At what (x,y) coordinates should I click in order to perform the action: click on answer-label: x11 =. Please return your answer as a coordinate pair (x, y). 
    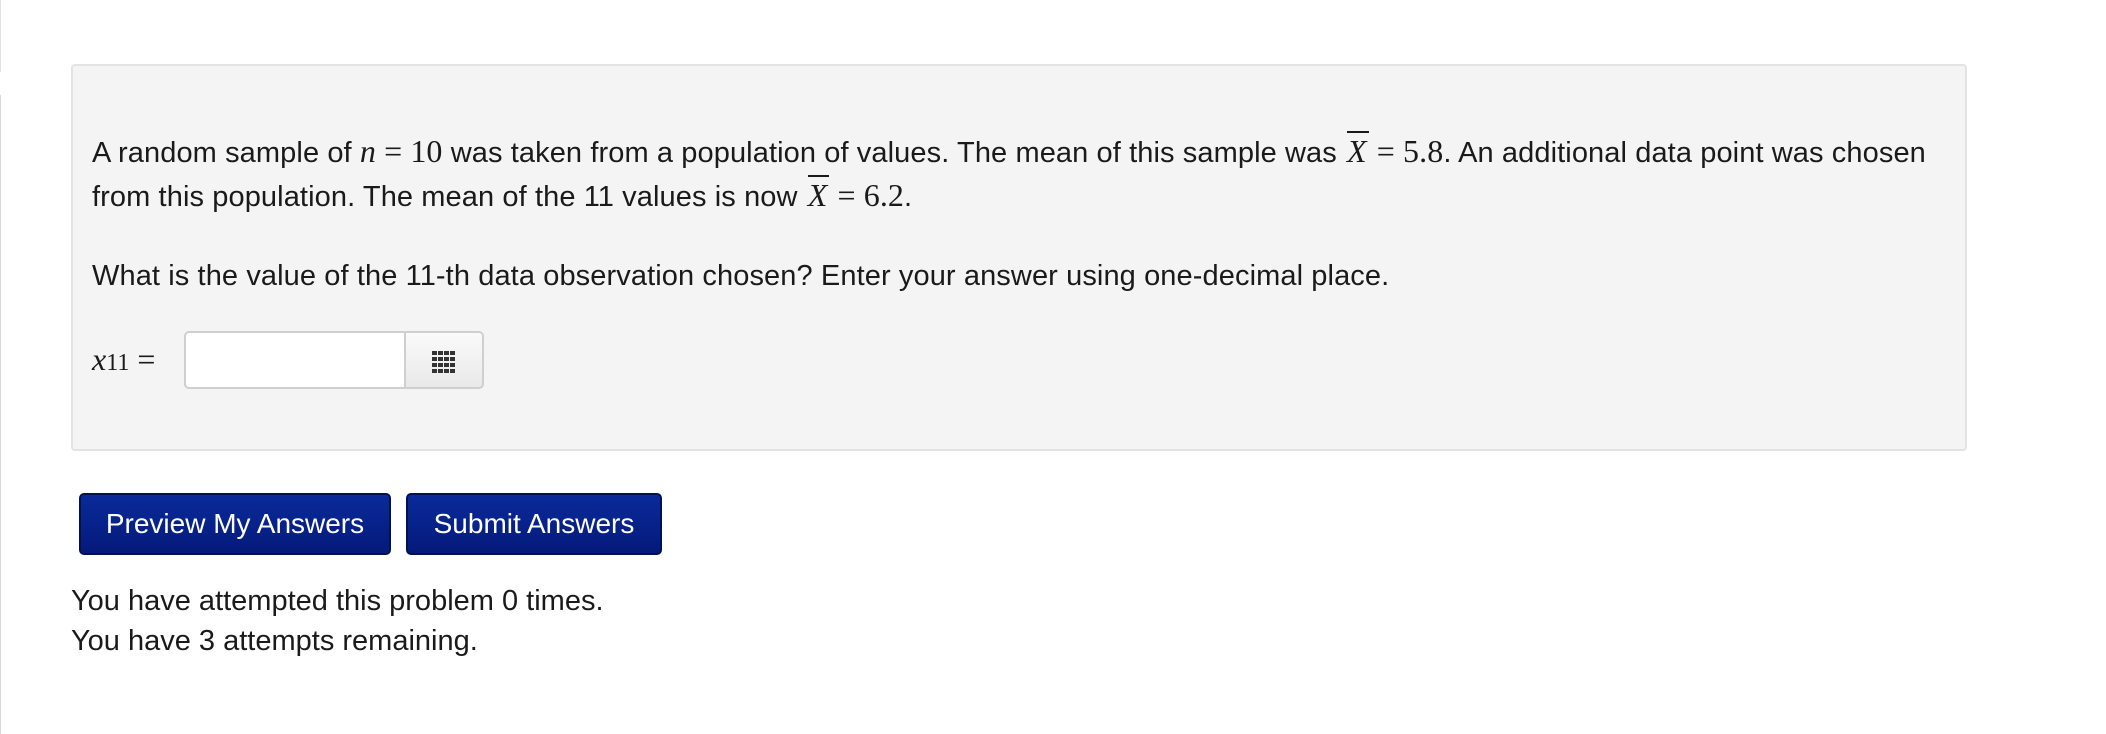
    Looking at the image, I should click on (124, 359).